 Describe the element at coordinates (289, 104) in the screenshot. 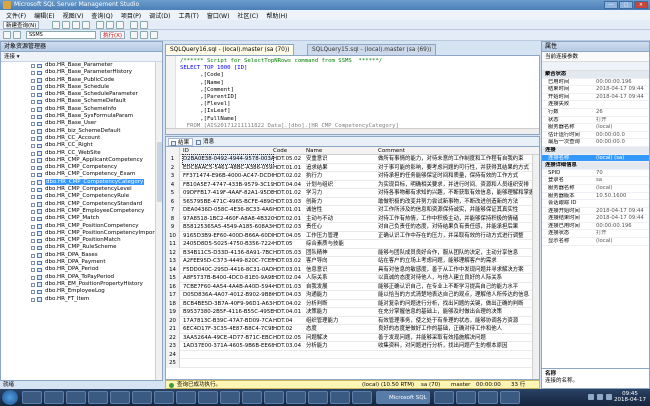

I see `code-line: ,[Flevel]` at that location.